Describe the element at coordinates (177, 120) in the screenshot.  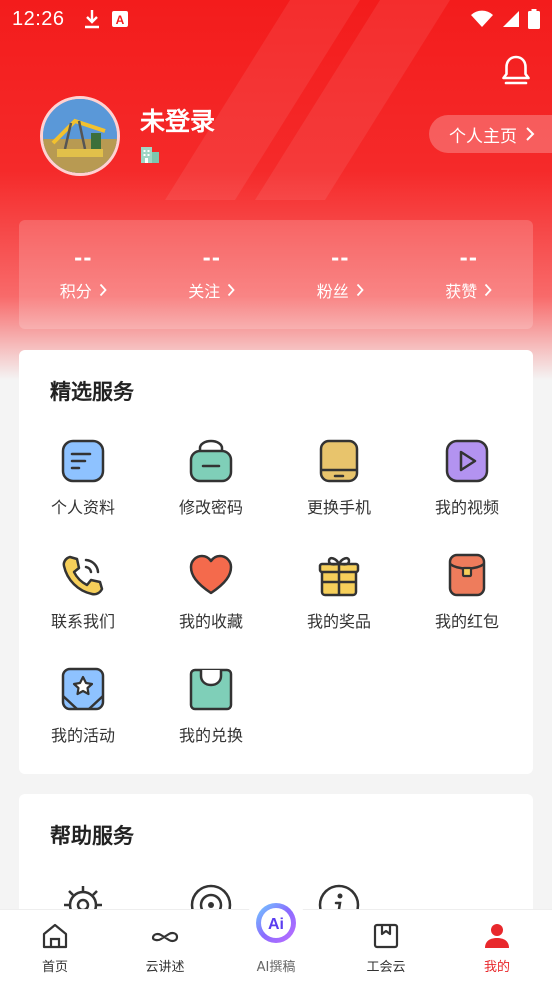
I see `username: 未登录` at that location.